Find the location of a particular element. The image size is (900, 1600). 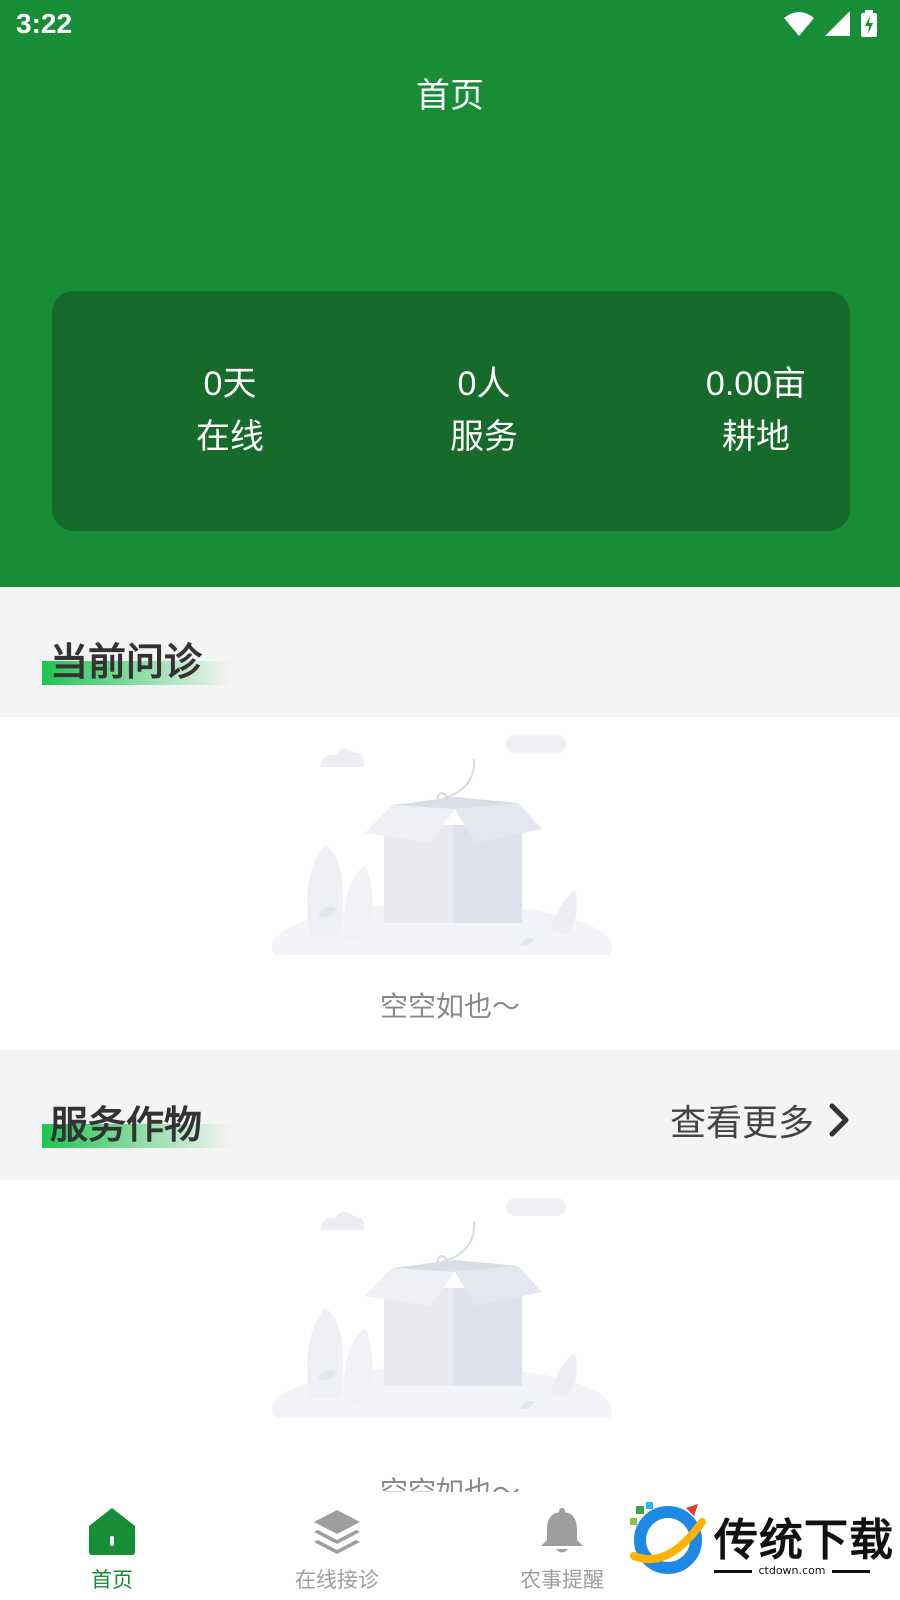

current-consult-title: 当前问诊 is located at coordinates (126, 662).